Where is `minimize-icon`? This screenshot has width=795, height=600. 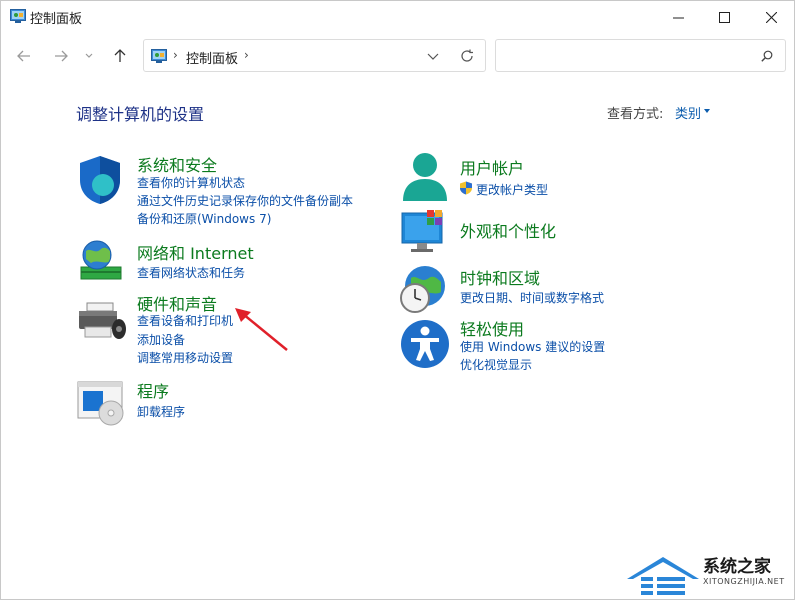 minimize-icon is located at coordinates (678, 17).